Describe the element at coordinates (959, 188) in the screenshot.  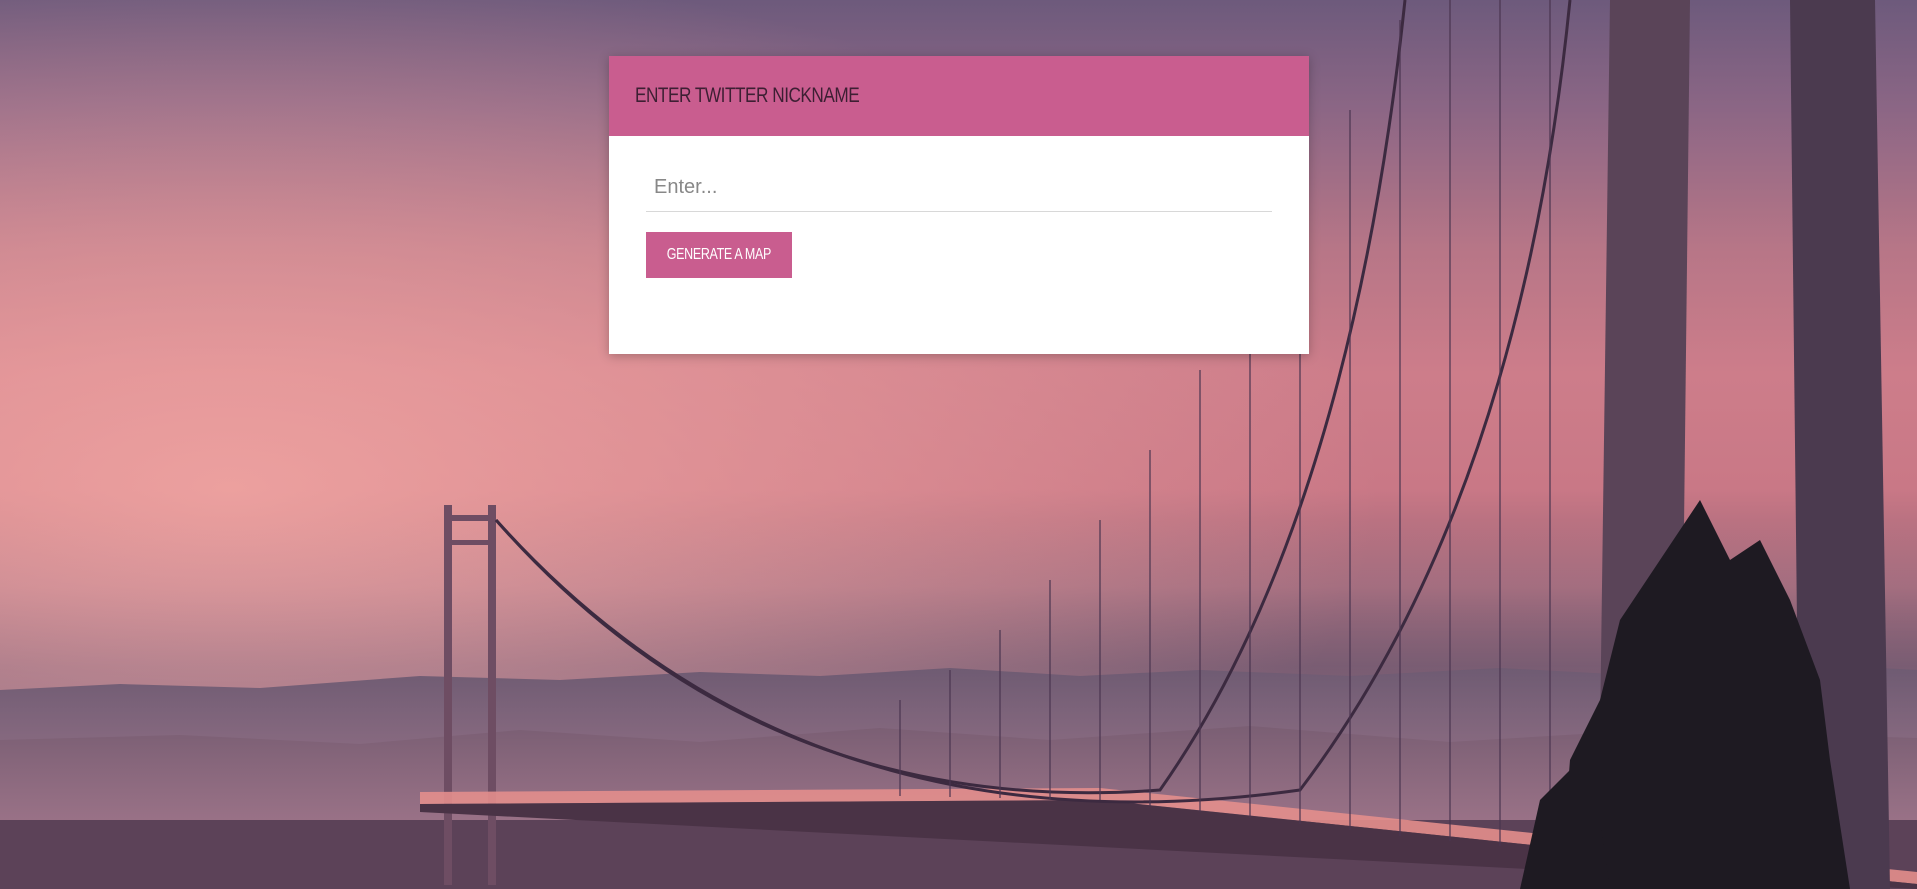
I see `twitter-nickname-input` at that location.